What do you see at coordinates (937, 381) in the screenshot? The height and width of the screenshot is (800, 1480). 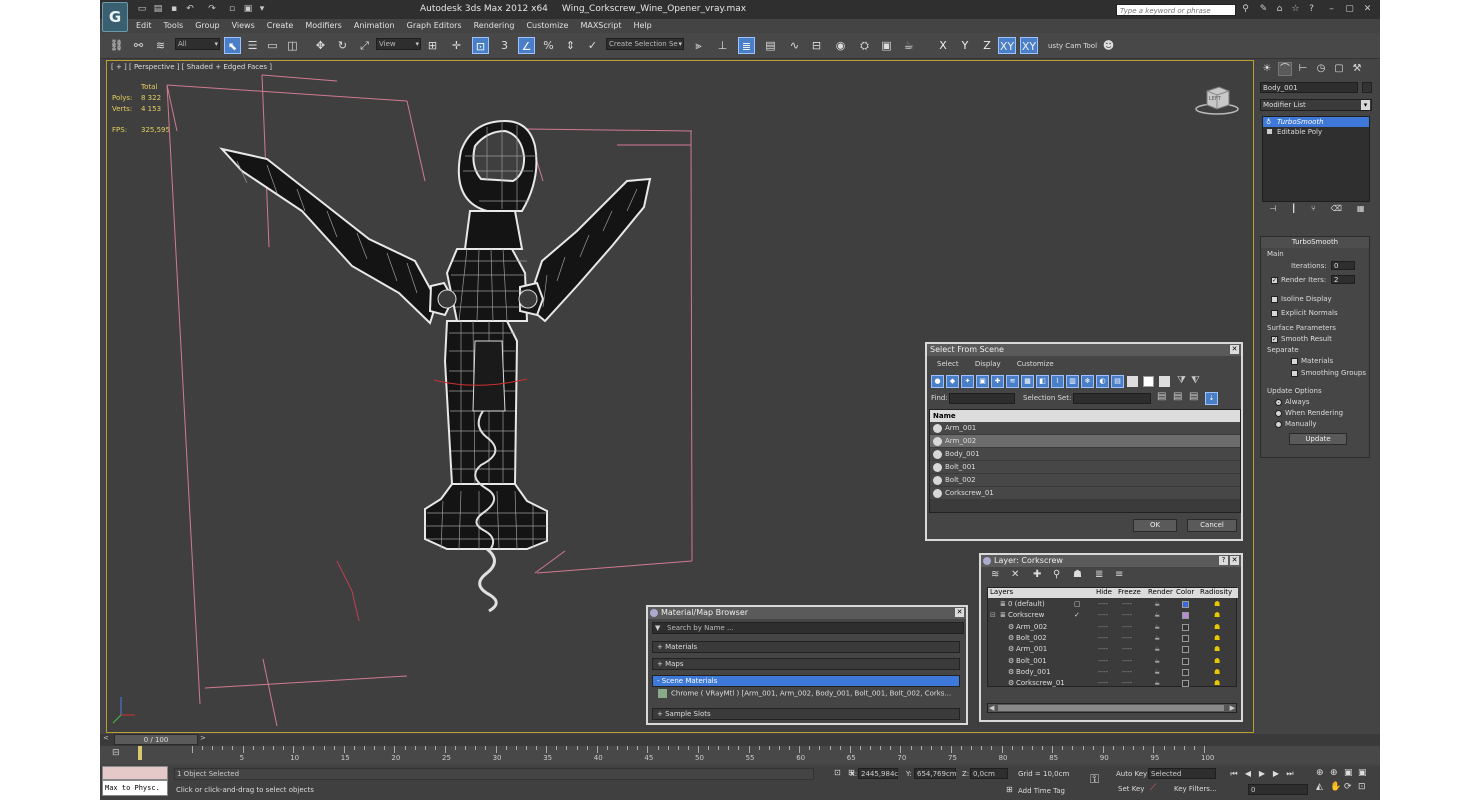 I see `display-geometry-icon: ●` at bounding box center [937, 381].